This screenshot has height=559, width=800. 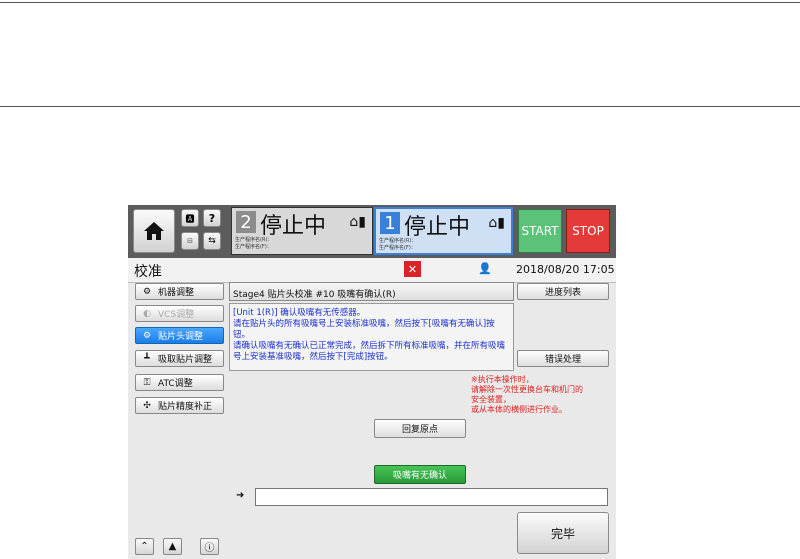 What do you see at coordinates (299, 313) in the screenshot?
I see `instruction-line: [Unit 1(R)] 确认吸嘴有无传感器。` at bounding box center [299, 313].